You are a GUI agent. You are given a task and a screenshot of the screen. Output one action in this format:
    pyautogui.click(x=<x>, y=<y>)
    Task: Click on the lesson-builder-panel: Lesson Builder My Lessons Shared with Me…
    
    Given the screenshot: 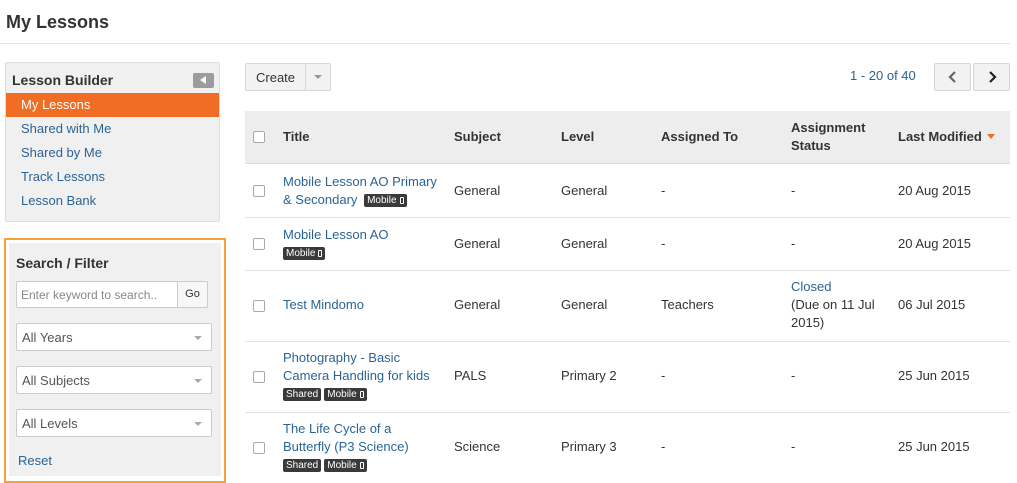 What is the action you would take?
    pyautogui.click(x=112, y=142)
    